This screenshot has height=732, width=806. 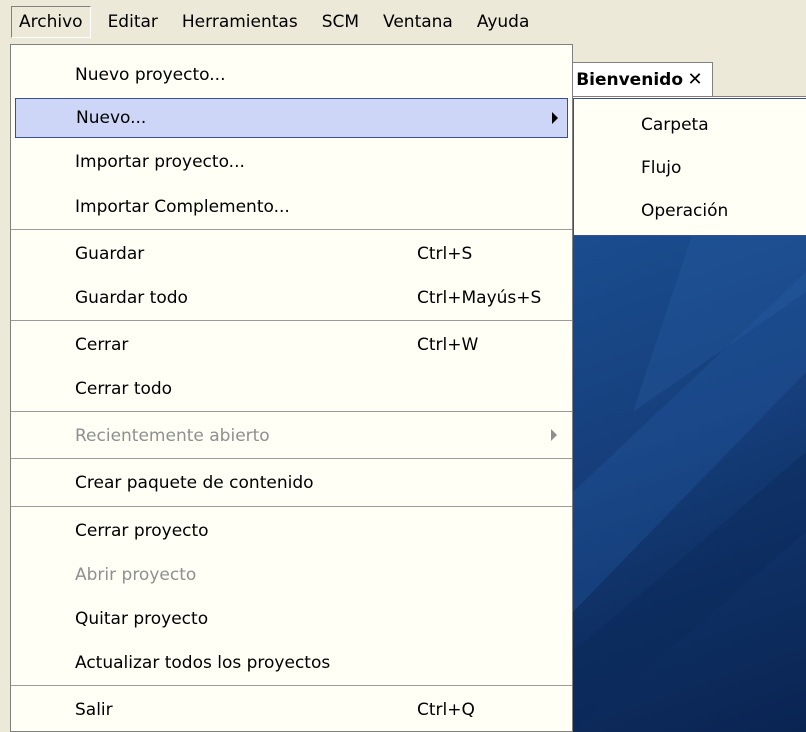 What do you see at coordinates (291, 575) in the screenshot?
I see `menu-item-abrir-proyecto: Abrir proyecto` at bounding box center [291, 575].